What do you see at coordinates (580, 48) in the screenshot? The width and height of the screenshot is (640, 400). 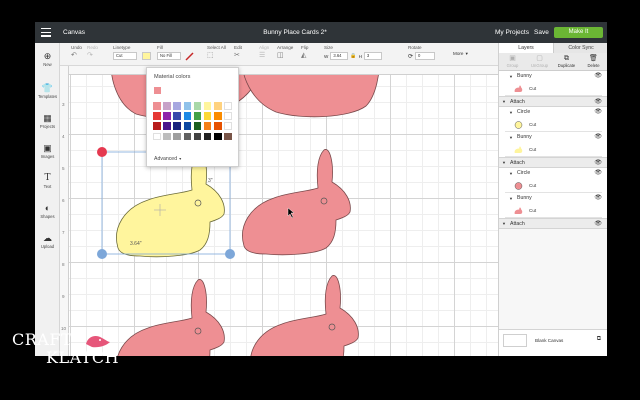 I see `tab-color-sync: Color Sync` at bounding box center [580, 48].